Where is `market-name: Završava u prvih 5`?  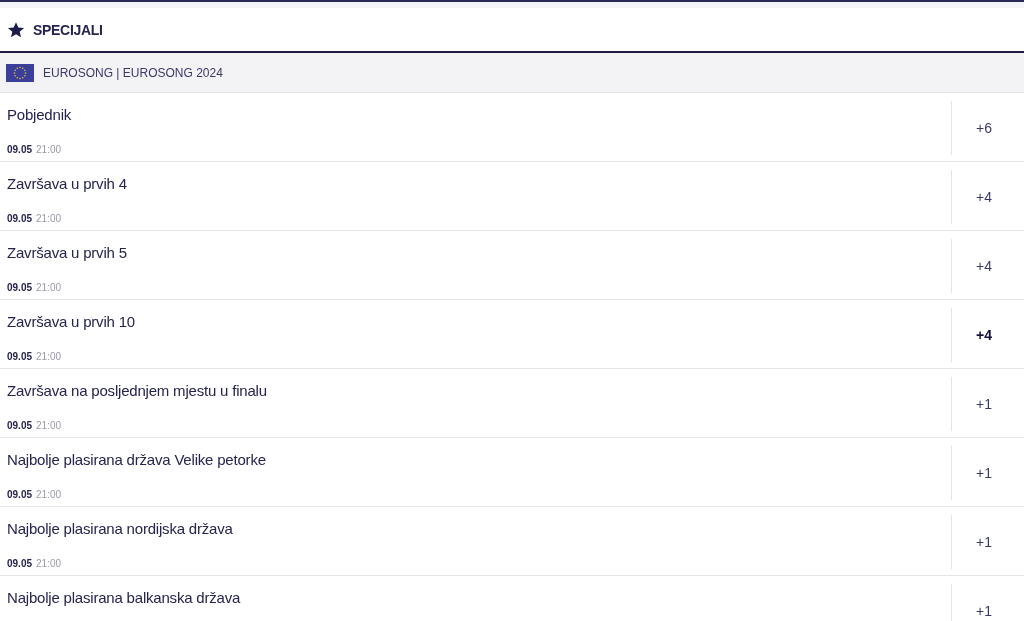 market-name: Završava u prvih 5 is located at coordinates (67, 252).